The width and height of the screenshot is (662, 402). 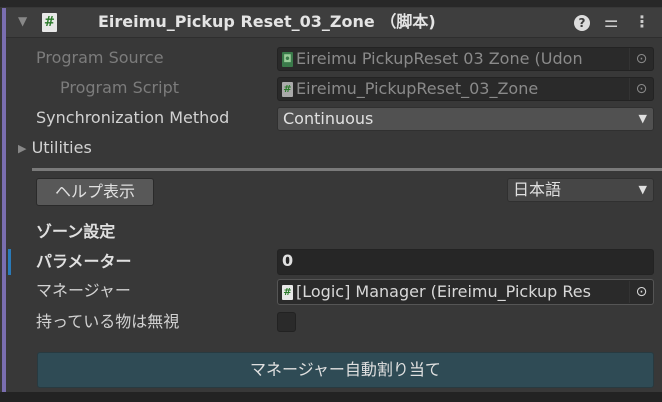 What do you see at coordinates (22, 148) in the screenshot?
I see `foldout-arrow-icon: ▶` at bounding box center [22, 148].